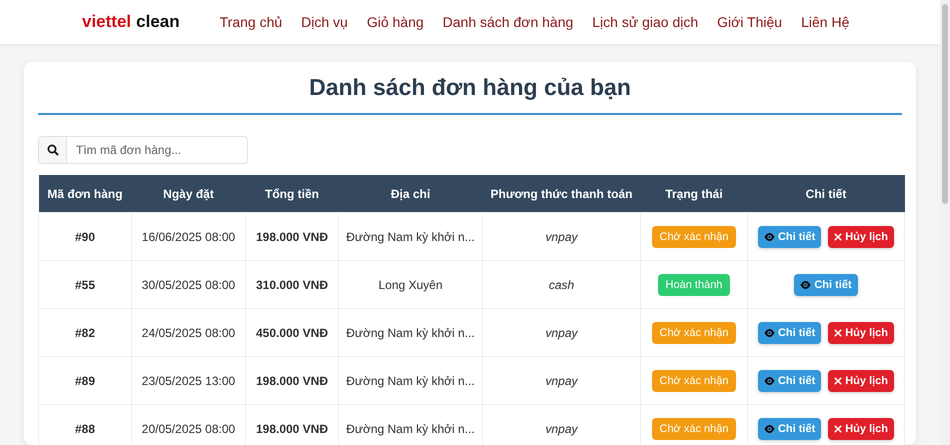 The width and height of the screenshot is (950, 445). I want to click on total-cell: 310.000 VNĐ, so click(292, 284).